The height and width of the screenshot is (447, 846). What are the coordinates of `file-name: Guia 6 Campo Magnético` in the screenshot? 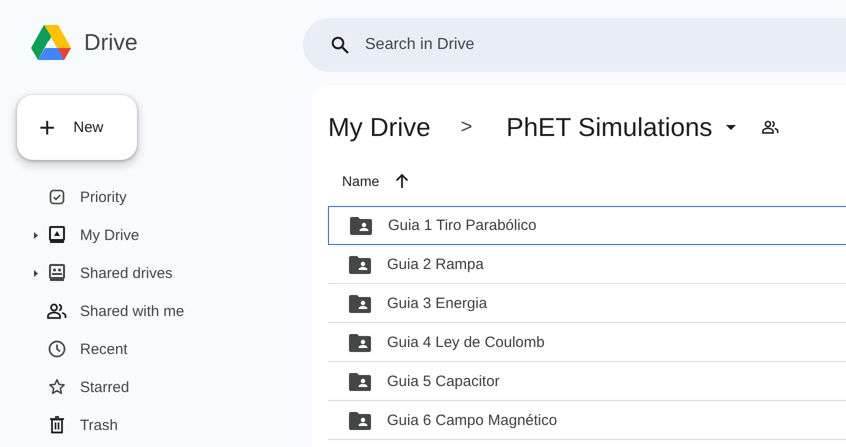 It's located at (472, 420).